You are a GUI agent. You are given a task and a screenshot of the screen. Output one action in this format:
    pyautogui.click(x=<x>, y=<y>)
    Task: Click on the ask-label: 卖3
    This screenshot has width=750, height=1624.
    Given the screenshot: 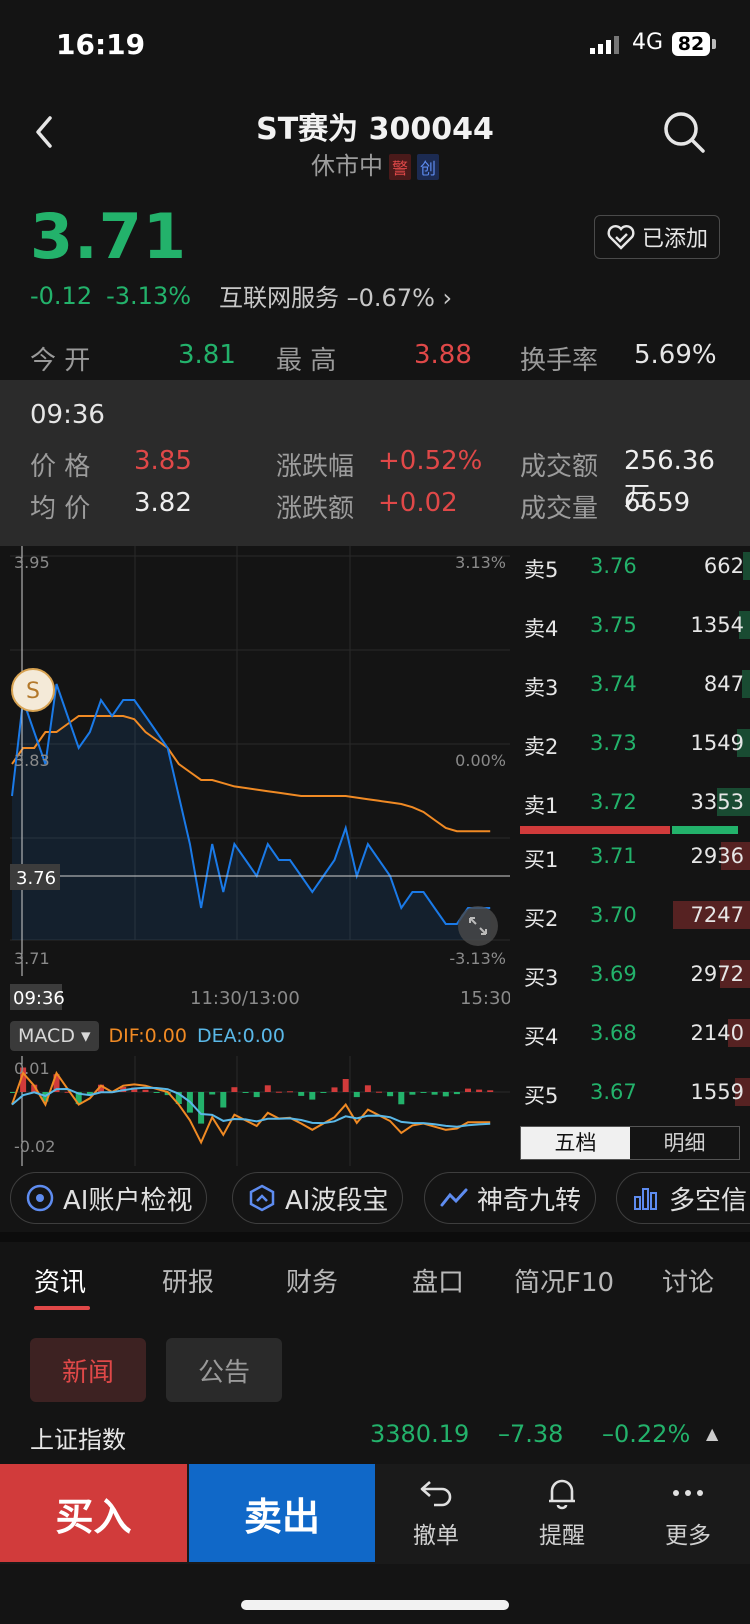 What is the action you would take?
    pyautogui.click(x=541, y=688)
    